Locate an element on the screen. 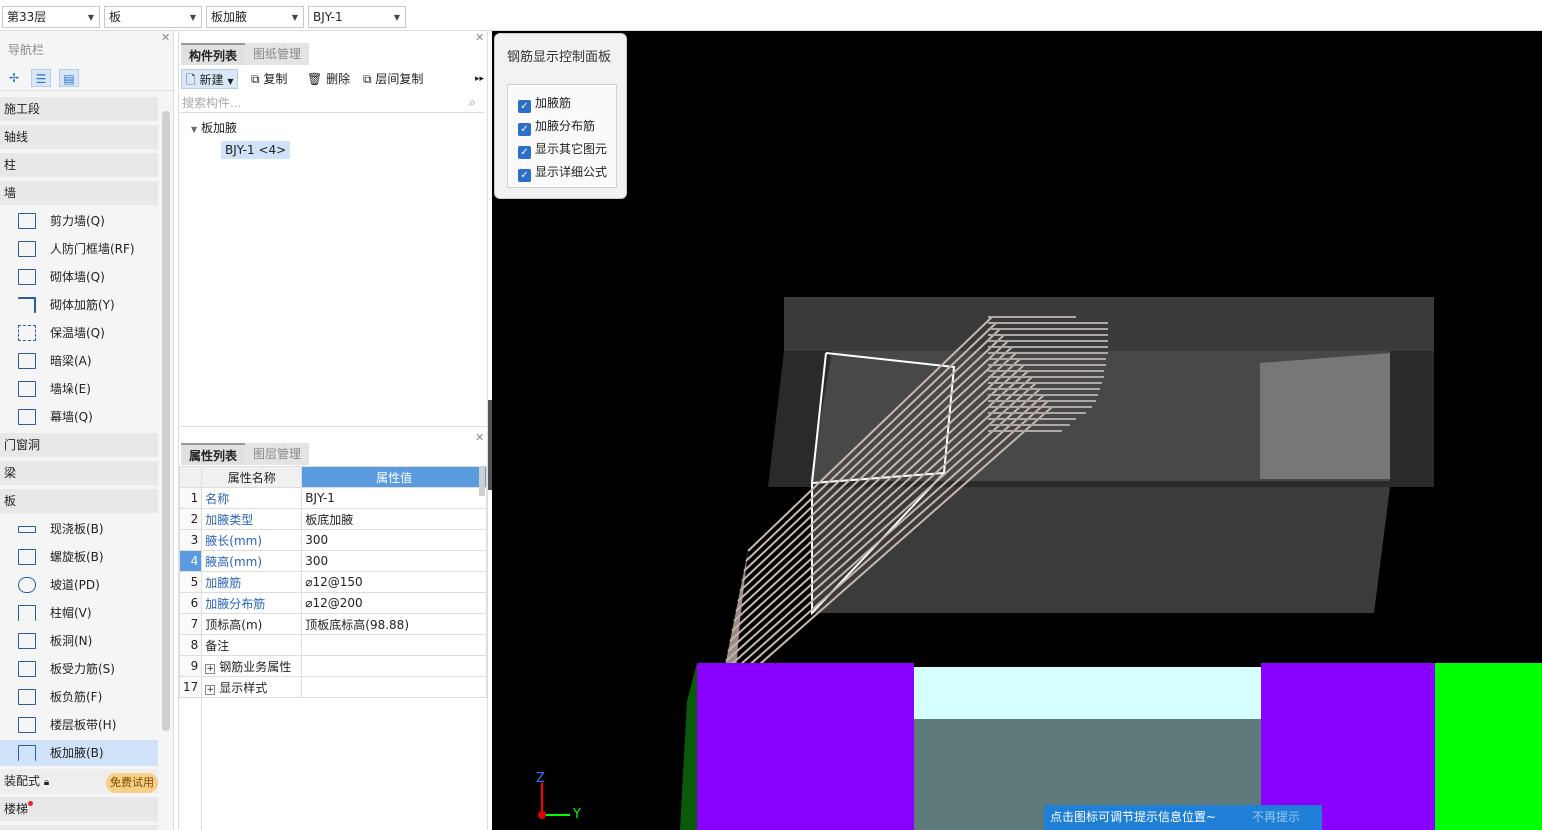 This screenshot has height=830, width=1542. search-icon: ⌕ is located at coordinates (472, 102).